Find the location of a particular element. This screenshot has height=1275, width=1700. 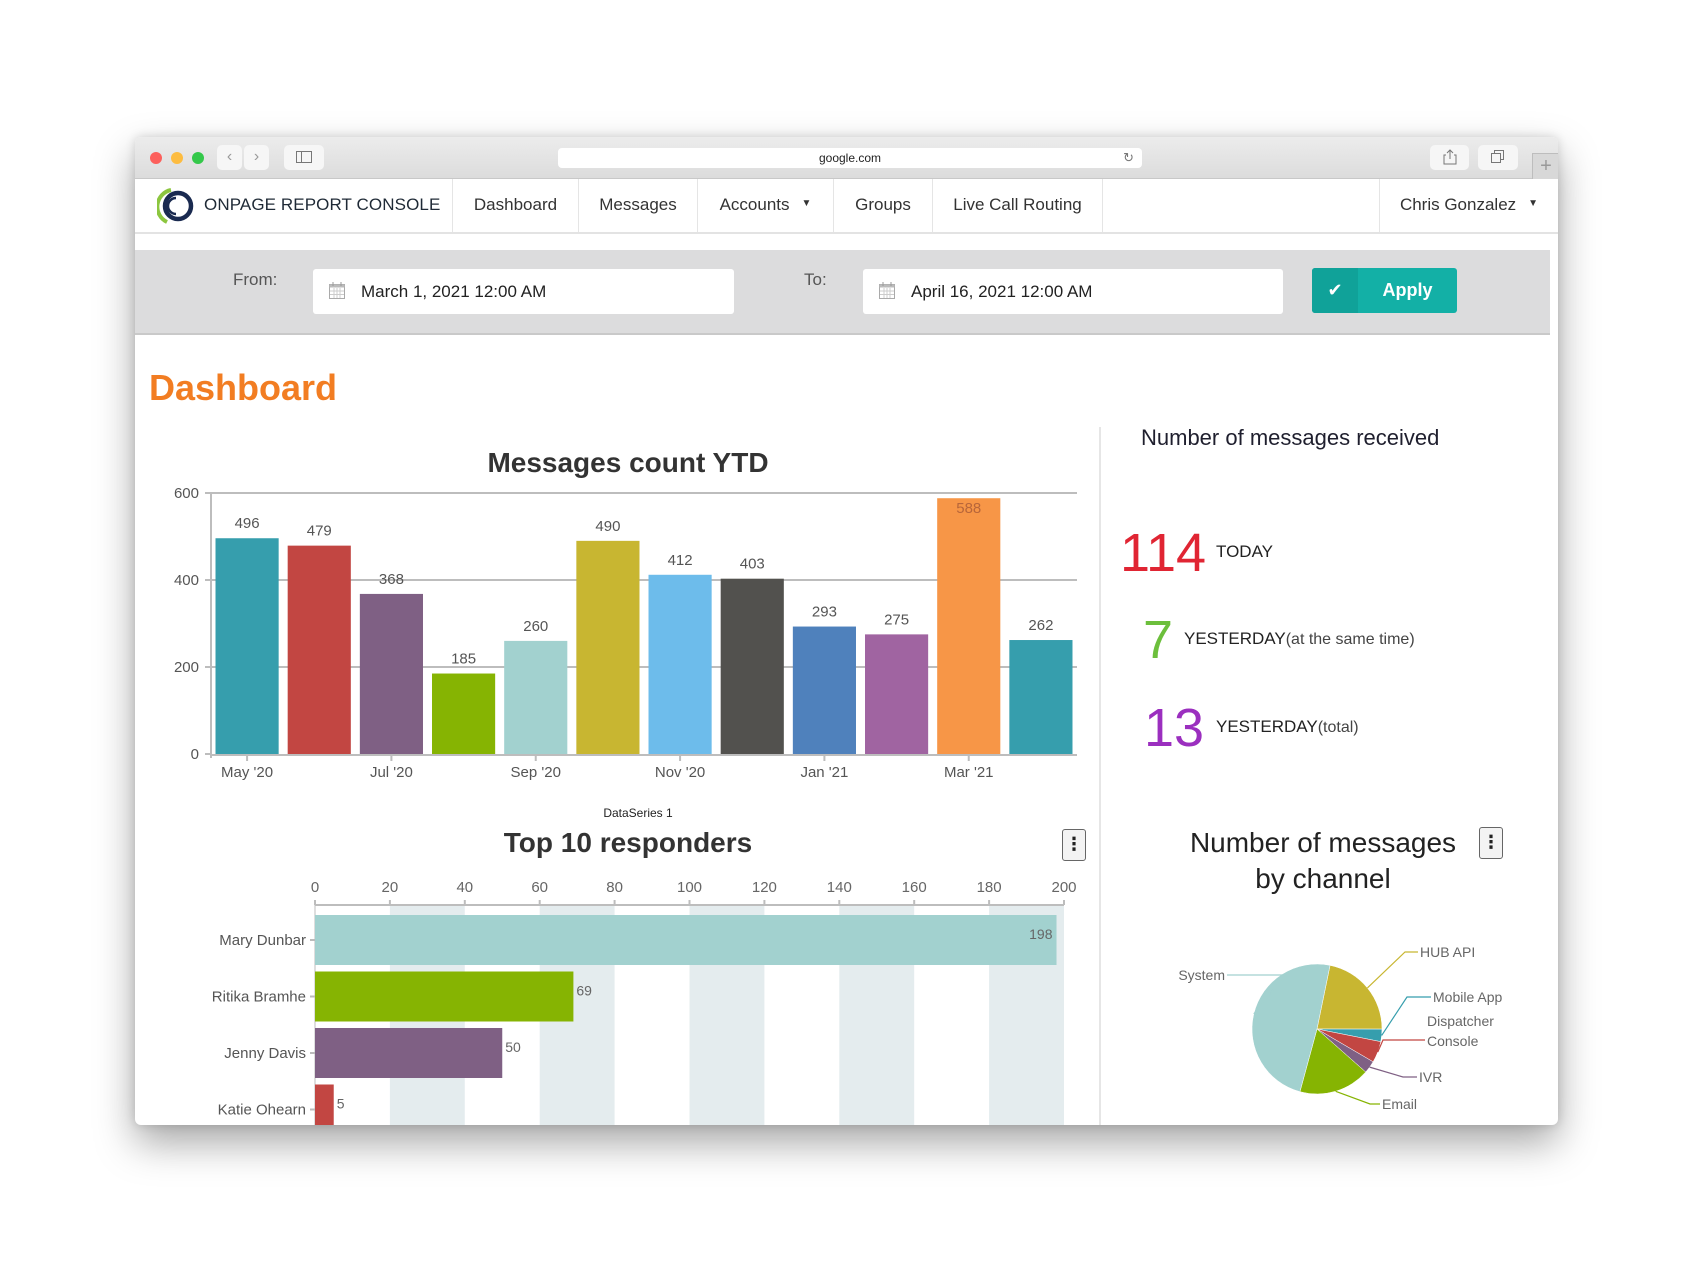

x-tick-label: Jan '21 is located at coordinates (824, 772).